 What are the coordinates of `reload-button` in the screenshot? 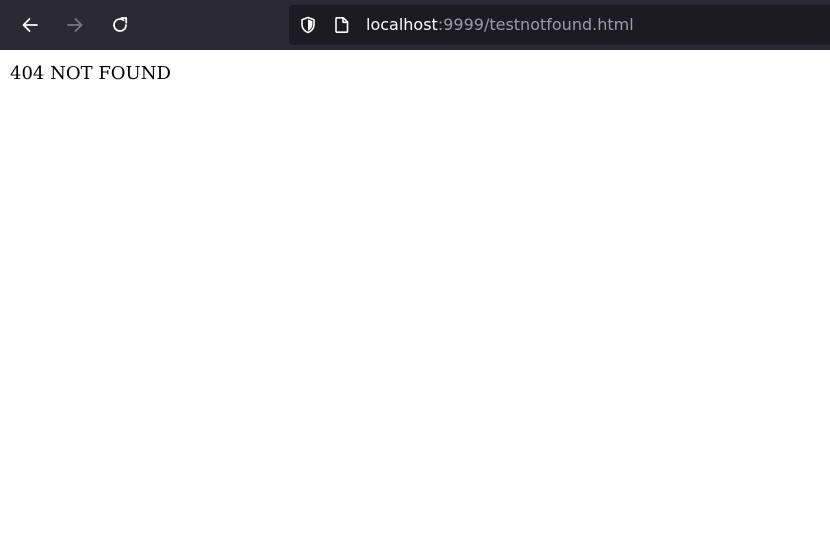 It's located at (120, 25).